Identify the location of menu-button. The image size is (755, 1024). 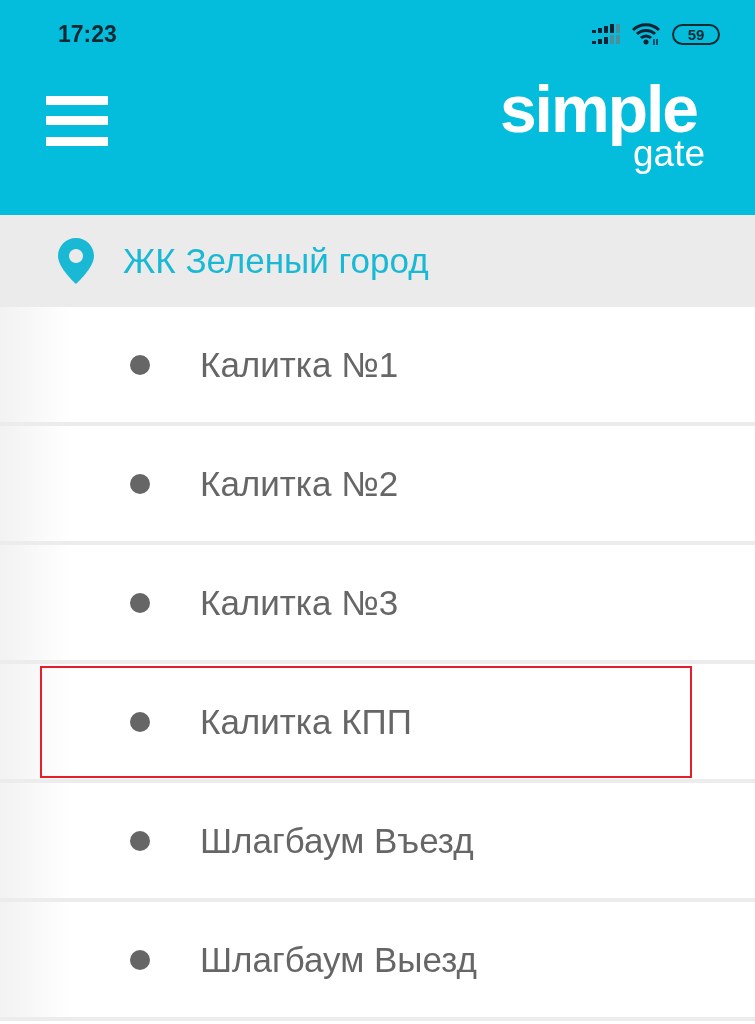
(77, 121).